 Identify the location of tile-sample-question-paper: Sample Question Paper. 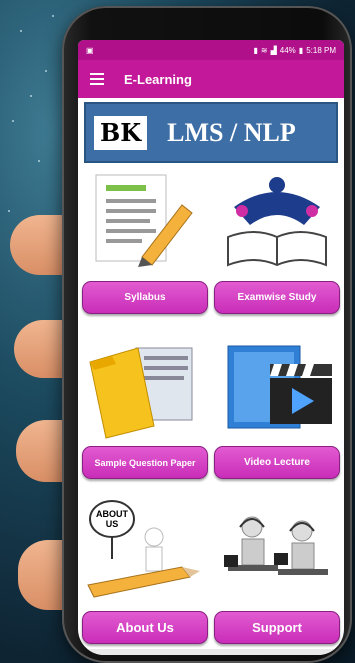
(145, 414).